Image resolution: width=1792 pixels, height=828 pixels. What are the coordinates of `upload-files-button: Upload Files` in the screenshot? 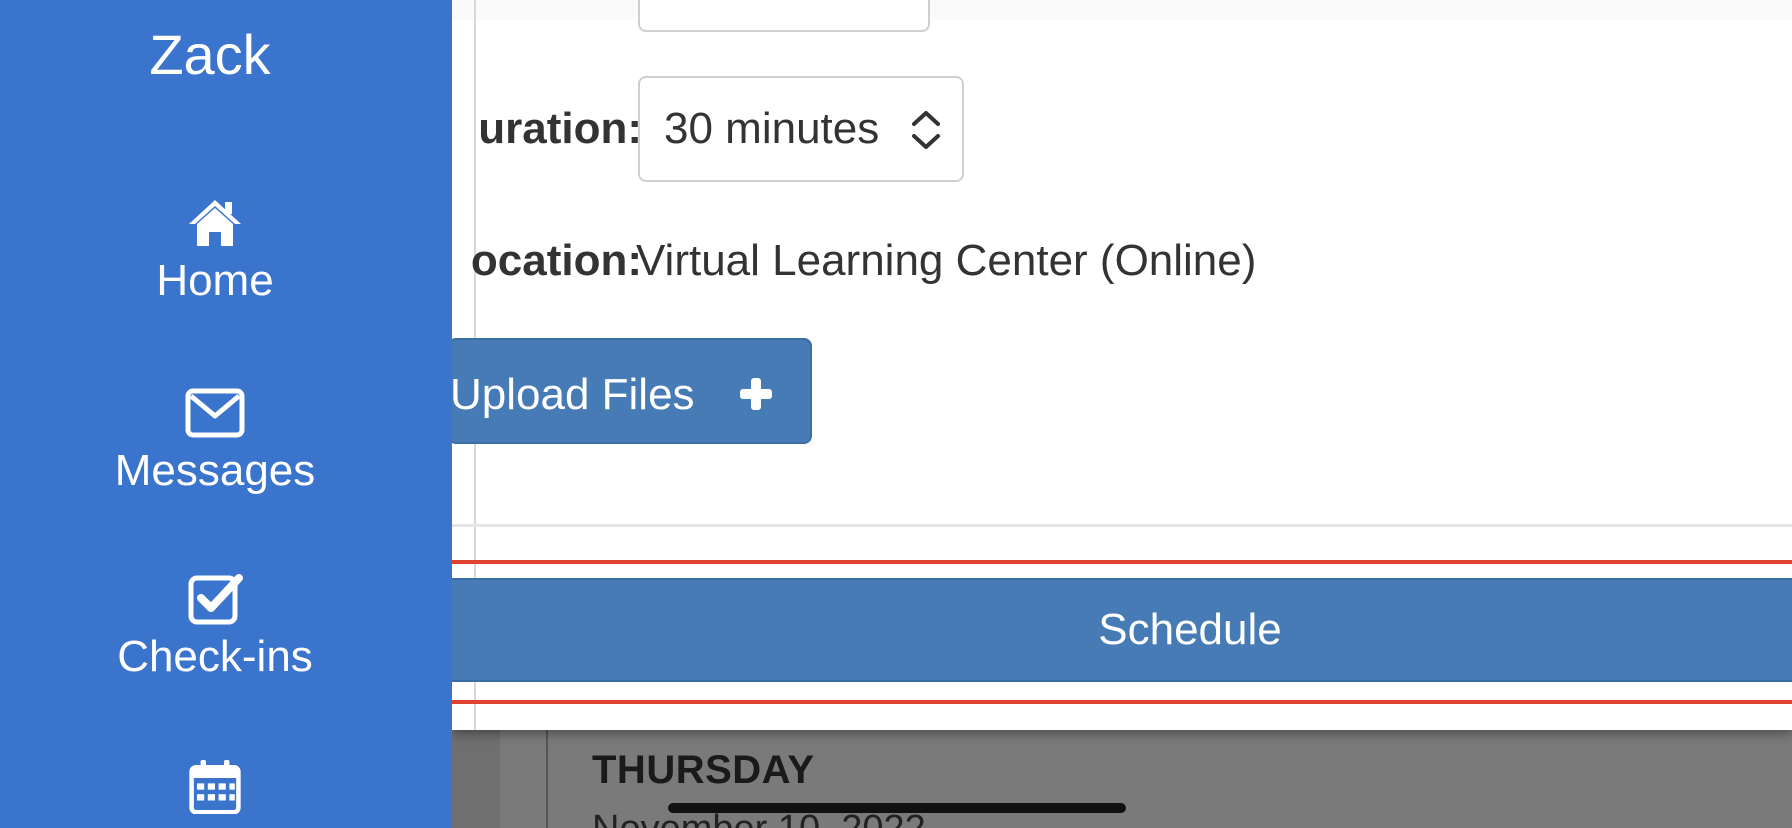 It's located at (630, 391).